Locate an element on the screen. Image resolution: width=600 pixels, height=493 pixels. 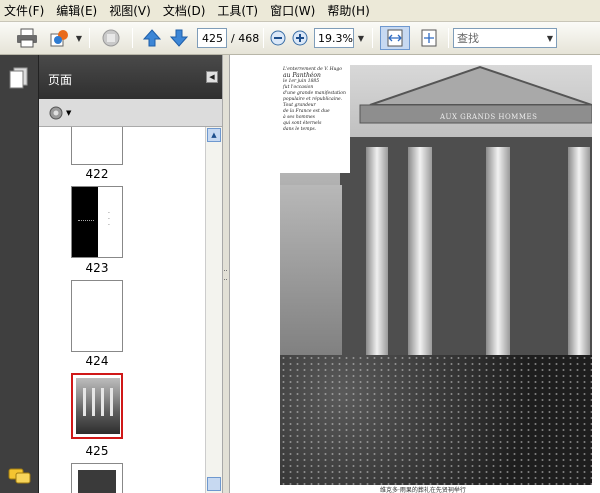
pages-panel-title: 页面 is located at coordinates (60, 80).